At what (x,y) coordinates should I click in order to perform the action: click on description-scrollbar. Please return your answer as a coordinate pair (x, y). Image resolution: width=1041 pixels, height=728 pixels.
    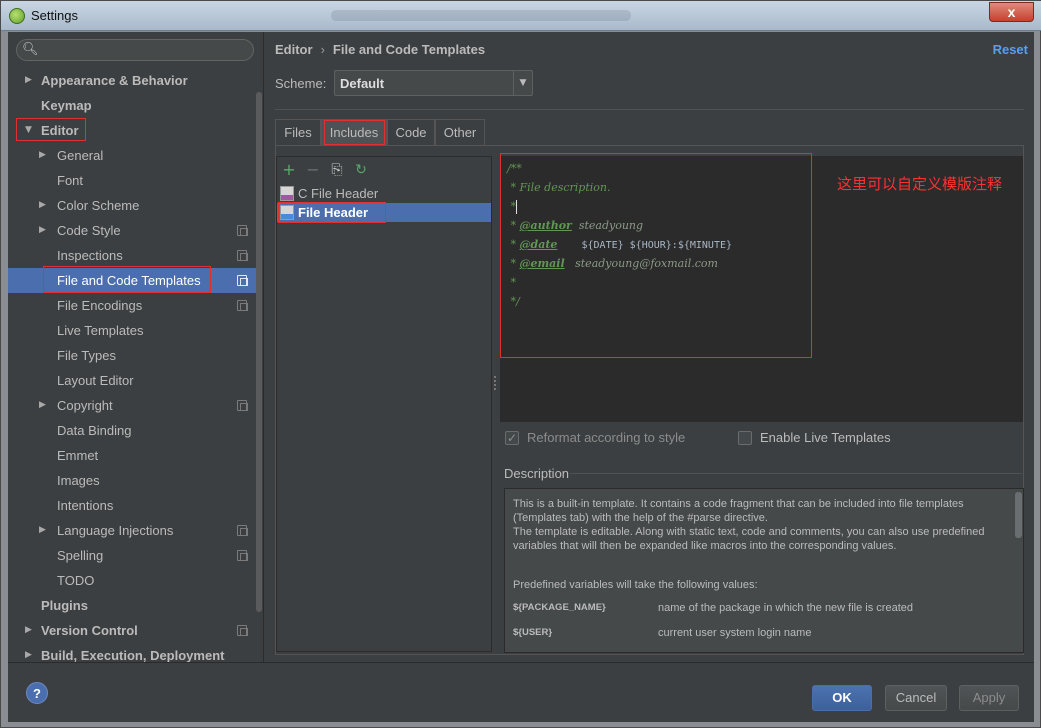
    Looking at the image, I should click on (1018, 570).